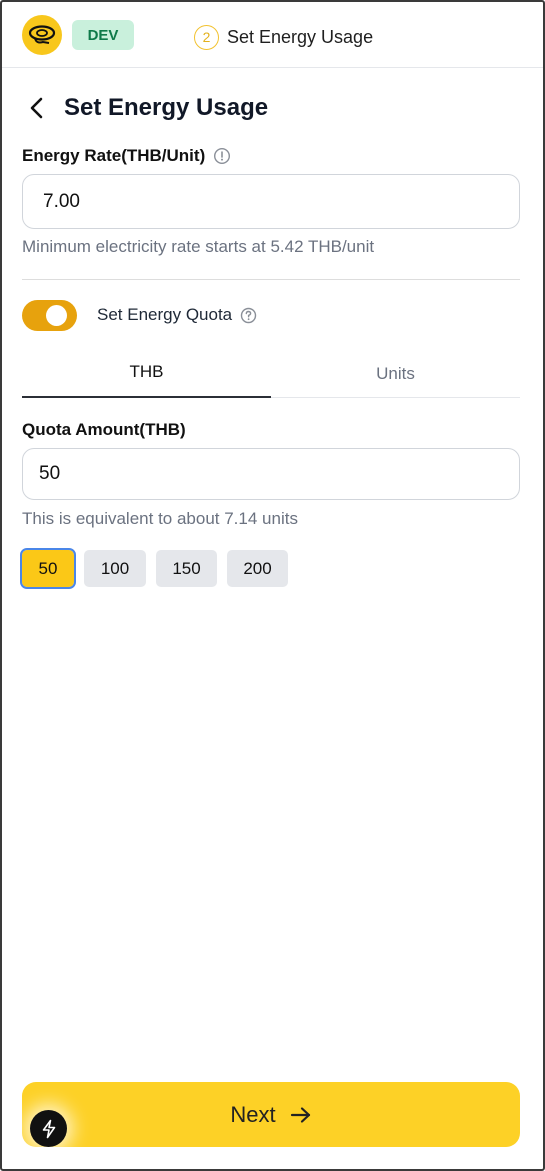 The width and height of the screenshot is (545, 1171). I want to click on quota-toggle, so click(49, 315).